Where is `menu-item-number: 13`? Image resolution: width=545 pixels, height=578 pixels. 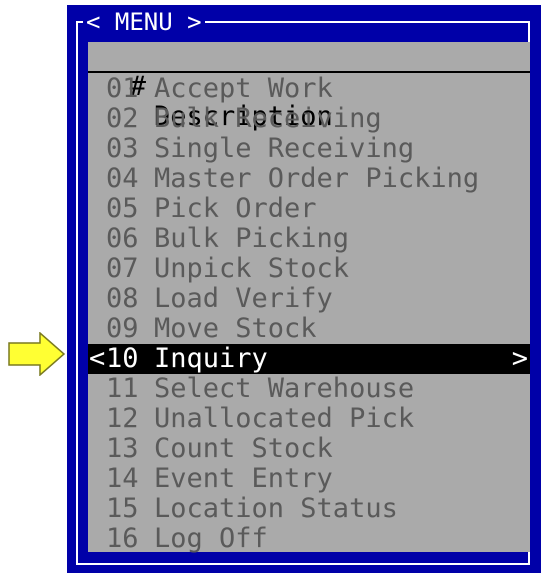
menu-item-number: 13 is located at coordinates (122, 448).